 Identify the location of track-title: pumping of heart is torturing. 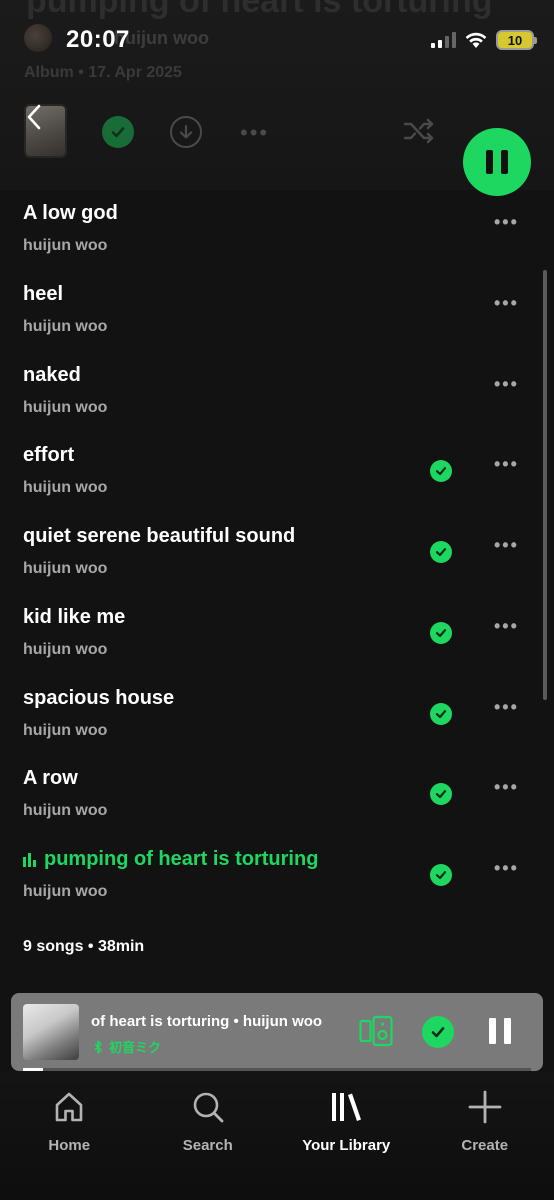
(170, 859).